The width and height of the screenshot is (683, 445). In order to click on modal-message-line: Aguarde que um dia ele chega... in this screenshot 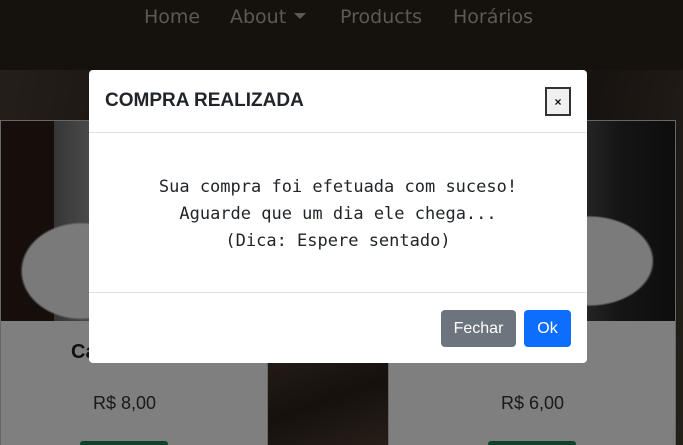, I will do `click(338, 214)`.